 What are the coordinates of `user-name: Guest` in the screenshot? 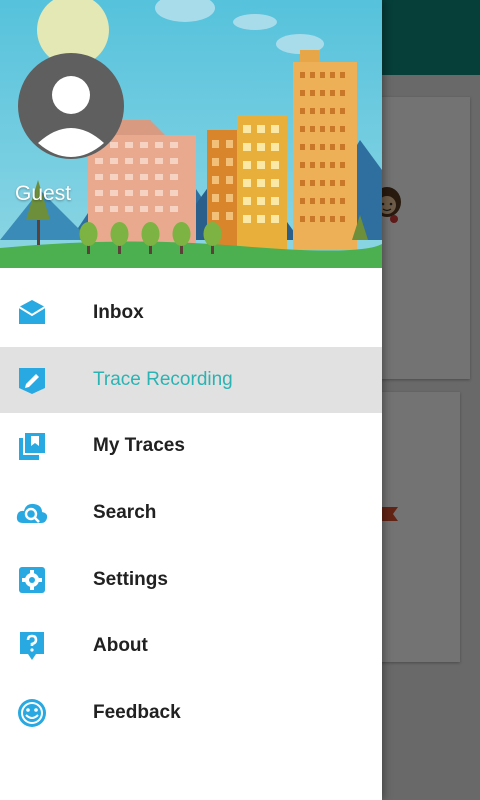 It's located at (43, 193).